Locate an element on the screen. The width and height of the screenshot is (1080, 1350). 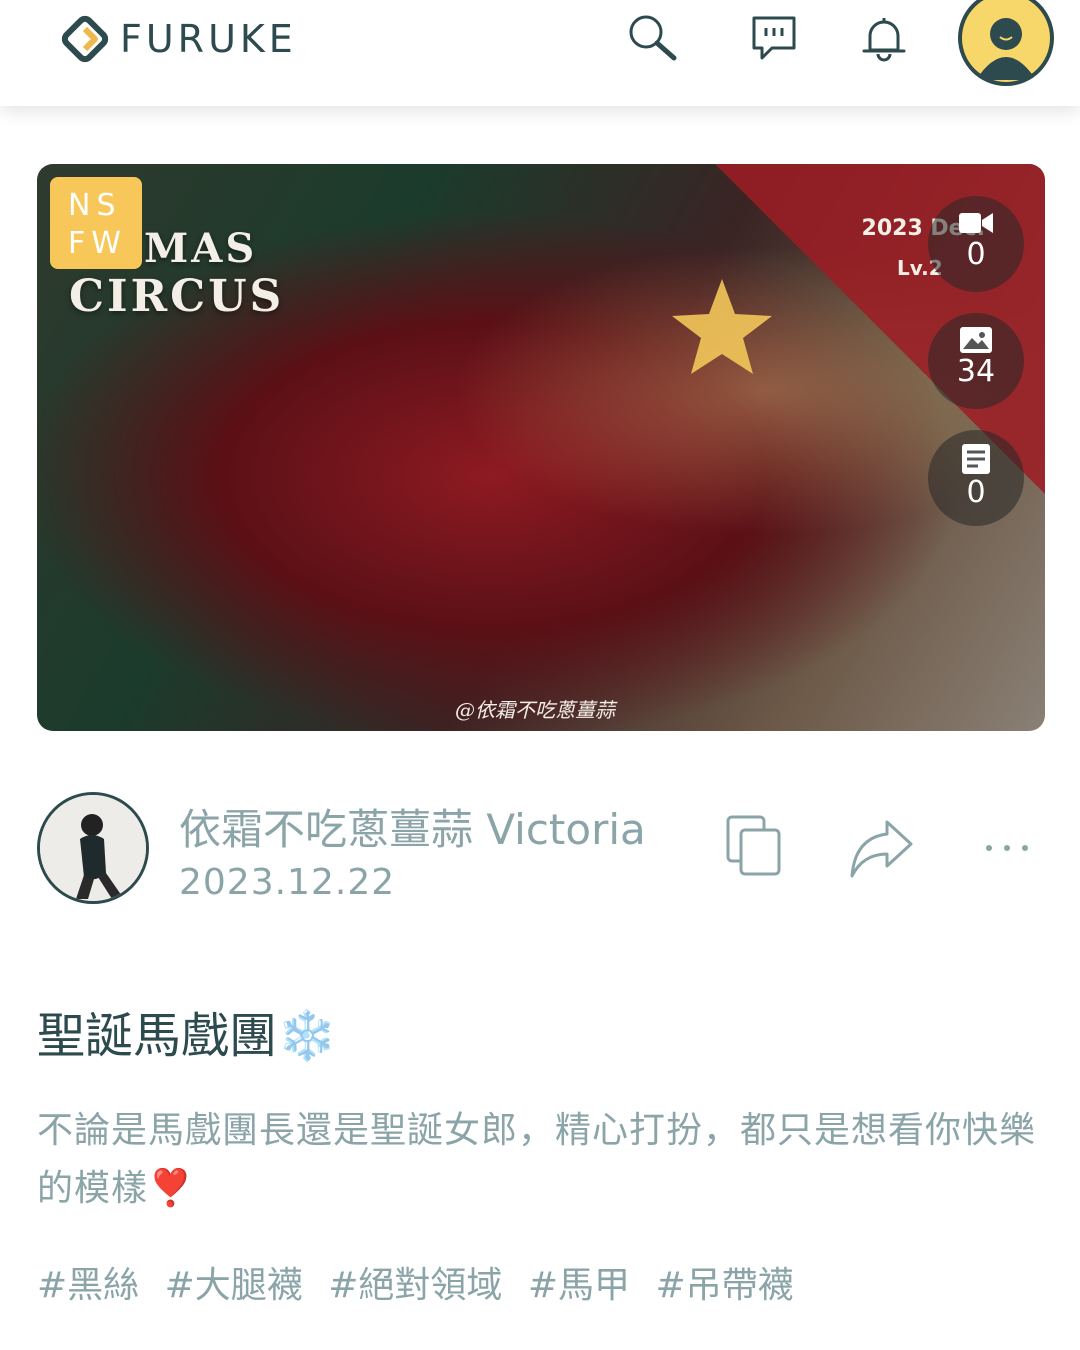
nsfw-badge-line1: NS is located at coordinates (95, 205).